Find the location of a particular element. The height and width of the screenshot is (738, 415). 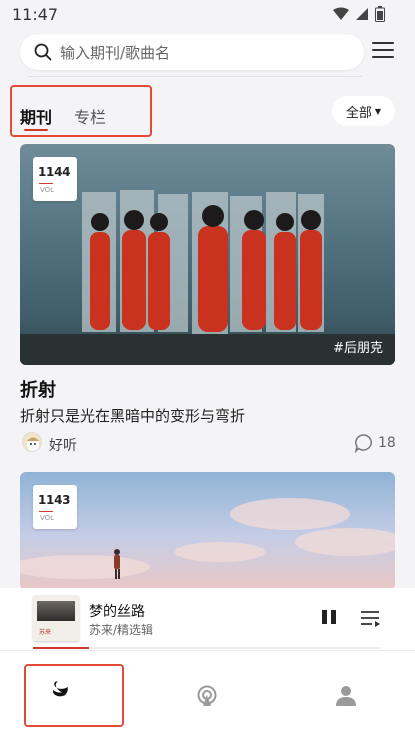

author-avatar is located at coordinates (32, 442).